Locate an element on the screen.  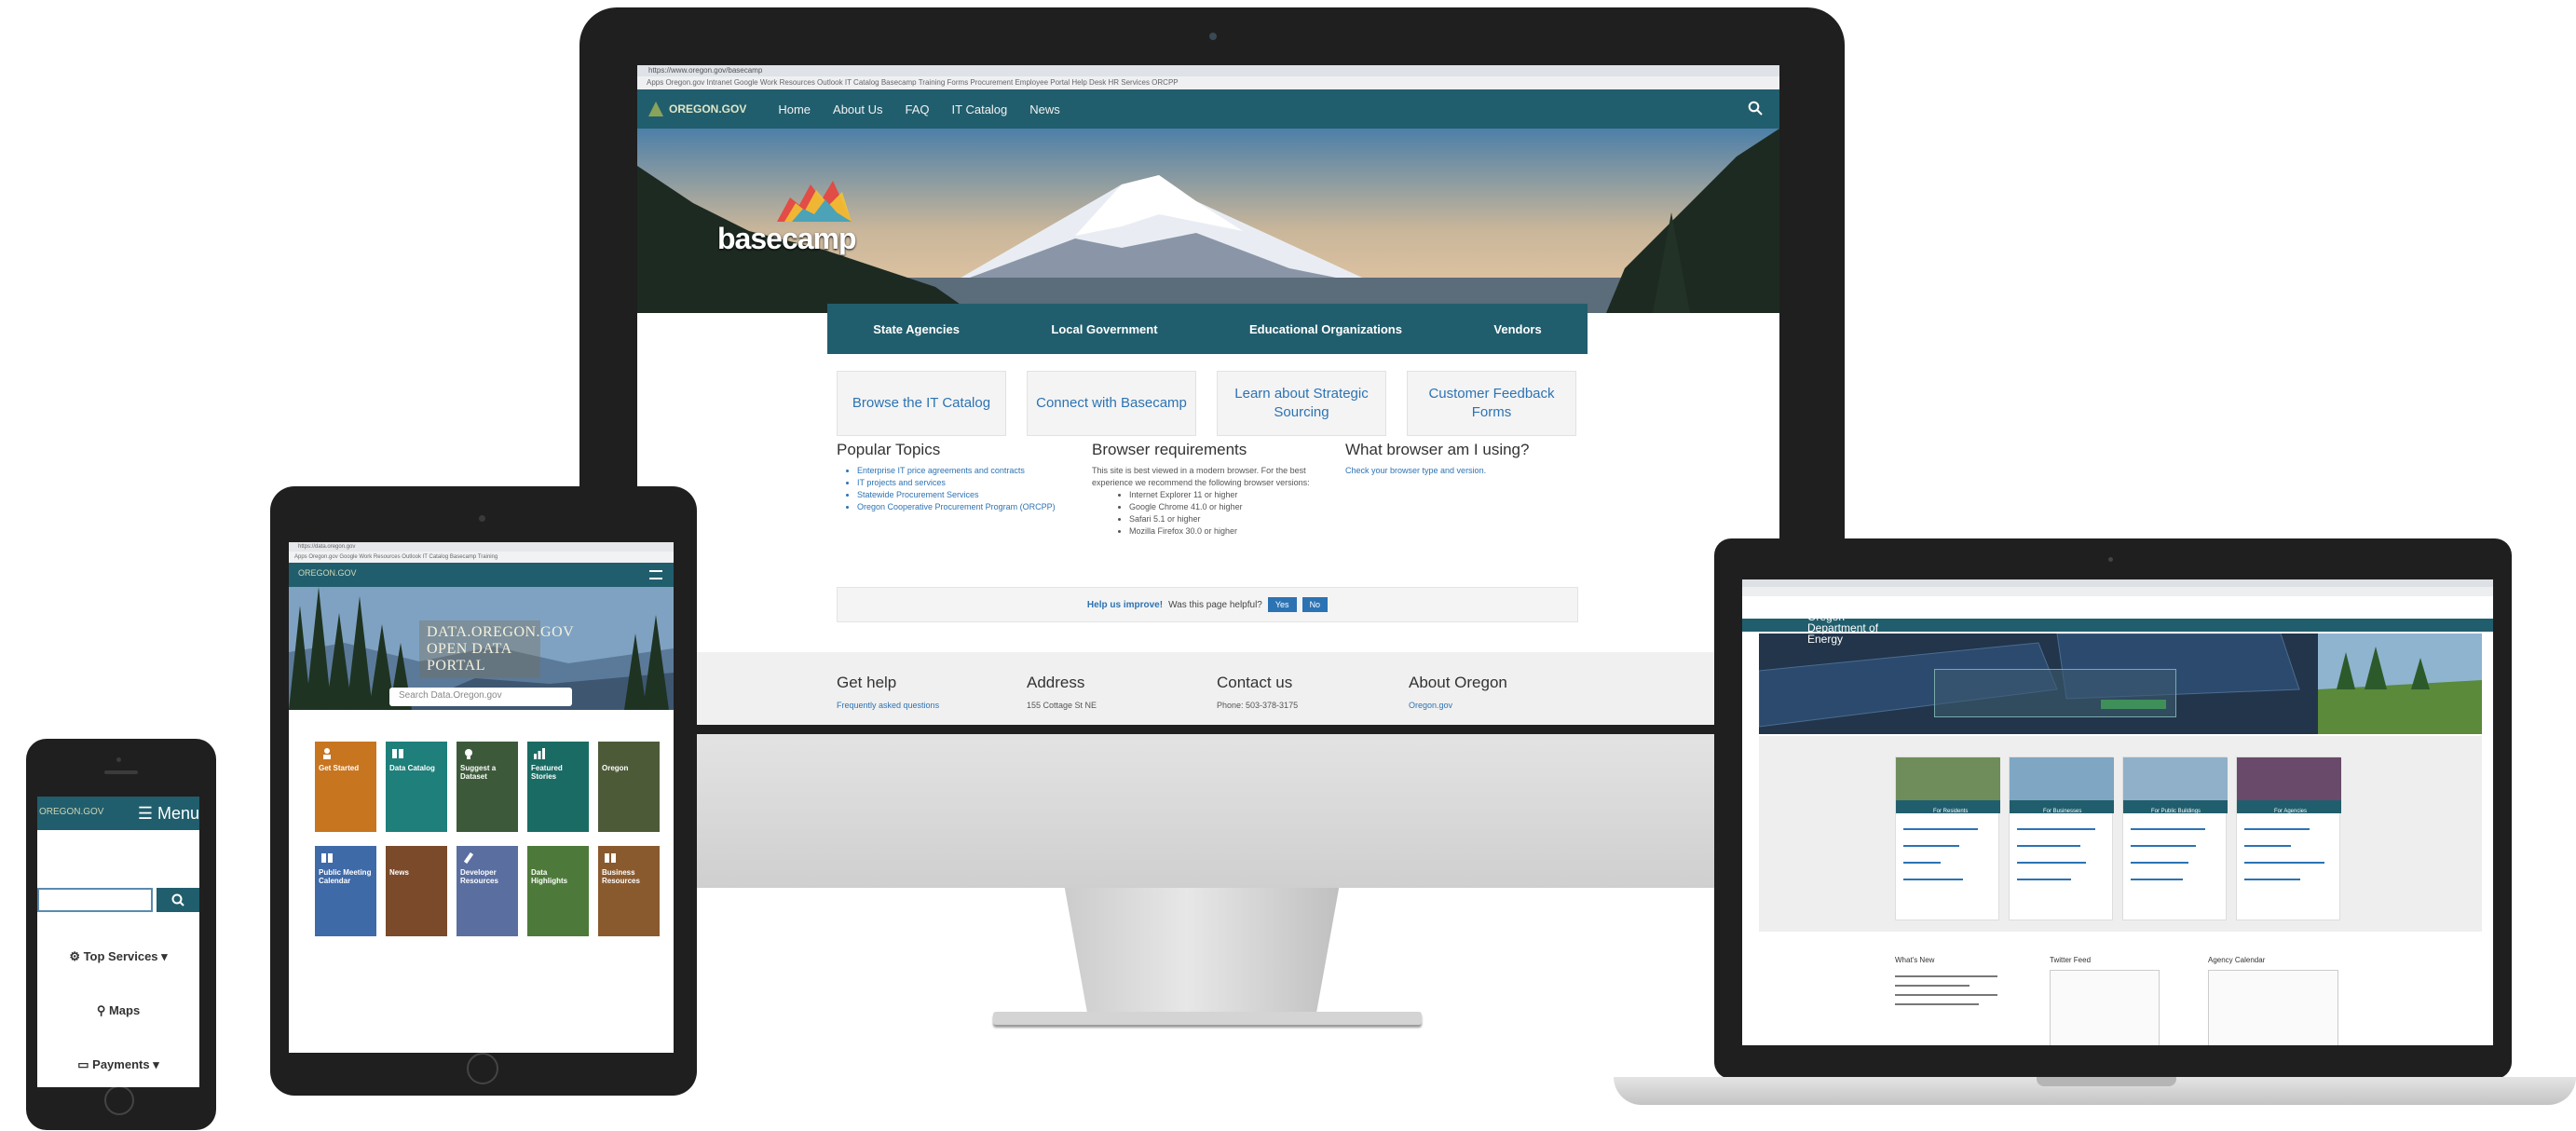
footer-faq-link: Frequently asked questions is located at coordinates (888, 705).